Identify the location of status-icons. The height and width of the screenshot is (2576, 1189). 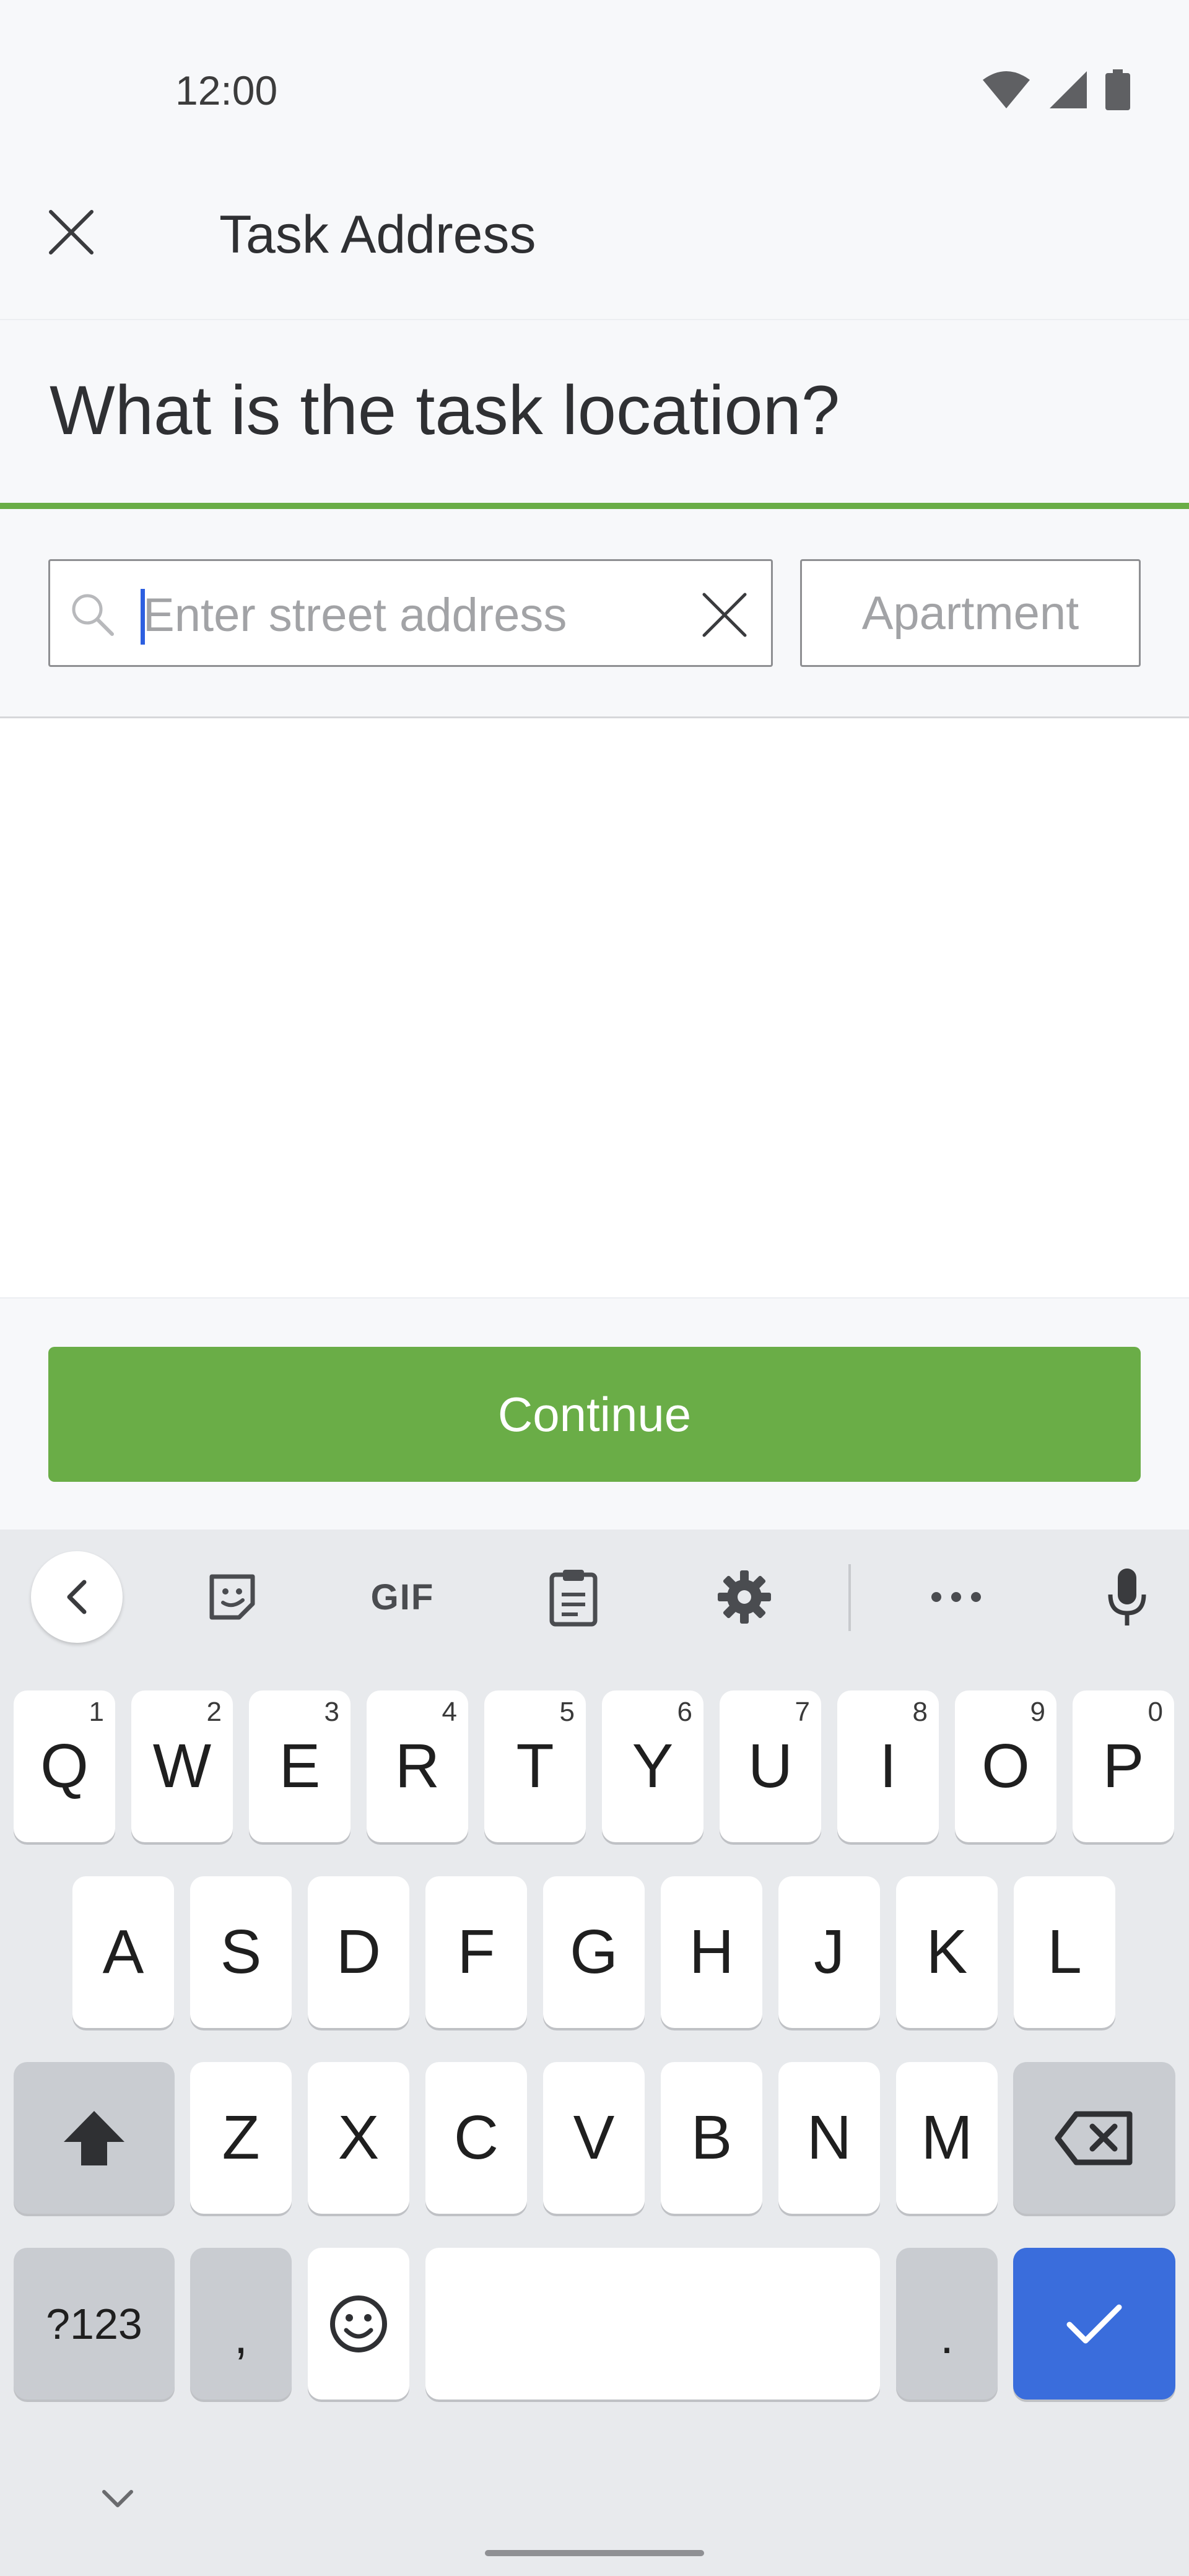
(1056, 89).